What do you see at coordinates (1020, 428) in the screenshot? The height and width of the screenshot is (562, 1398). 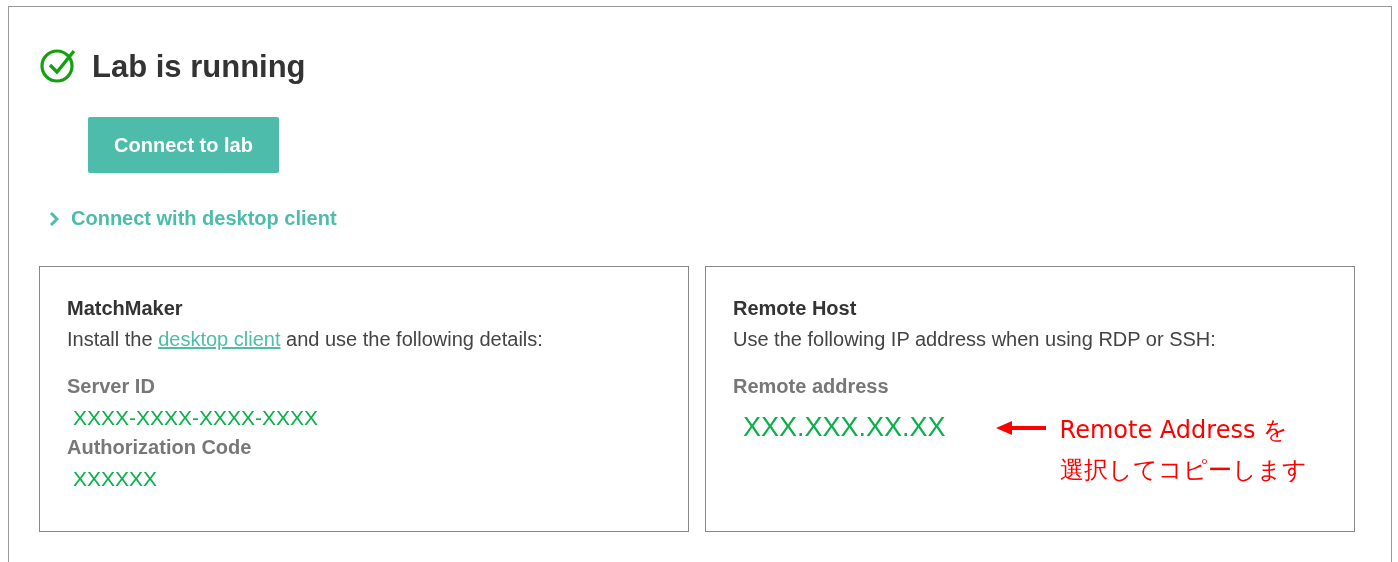 I see `arrow-icon` at bounding box center [1020, 428].